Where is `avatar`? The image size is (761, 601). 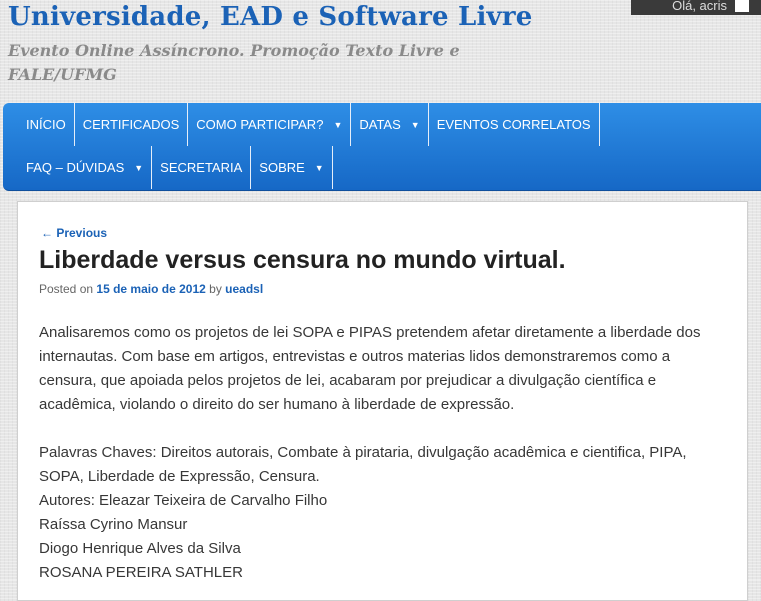 avatar is located at coordinates (742, 6).